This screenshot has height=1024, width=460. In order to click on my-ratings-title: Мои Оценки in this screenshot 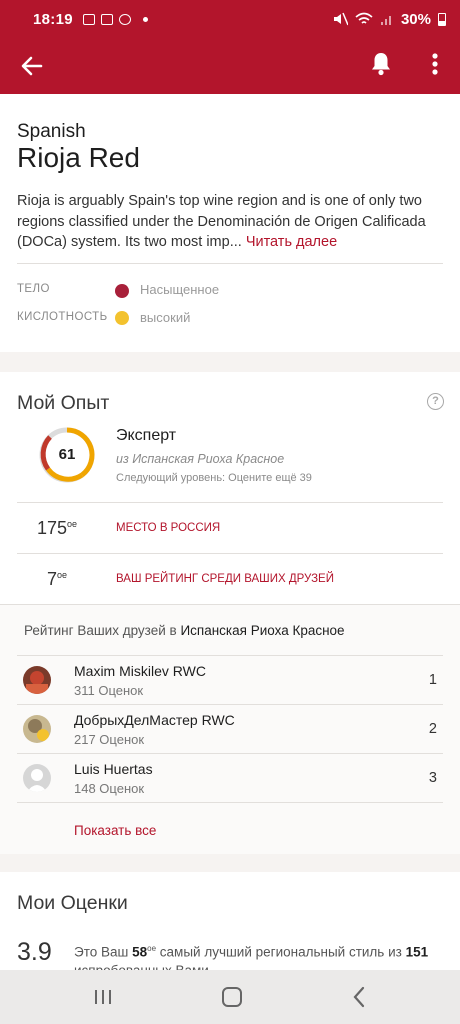, I will do `click(72, 903)`.